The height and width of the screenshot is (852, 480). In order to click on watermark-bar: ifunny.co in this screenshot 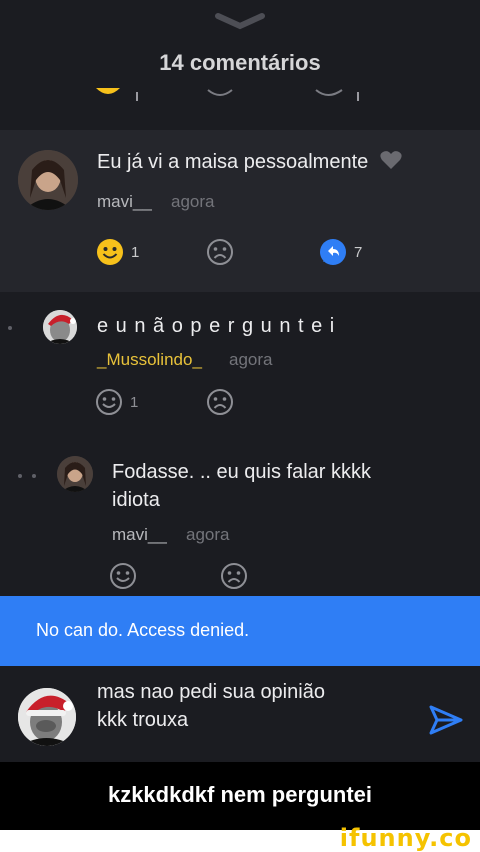, I will do `click(240, 838)`.